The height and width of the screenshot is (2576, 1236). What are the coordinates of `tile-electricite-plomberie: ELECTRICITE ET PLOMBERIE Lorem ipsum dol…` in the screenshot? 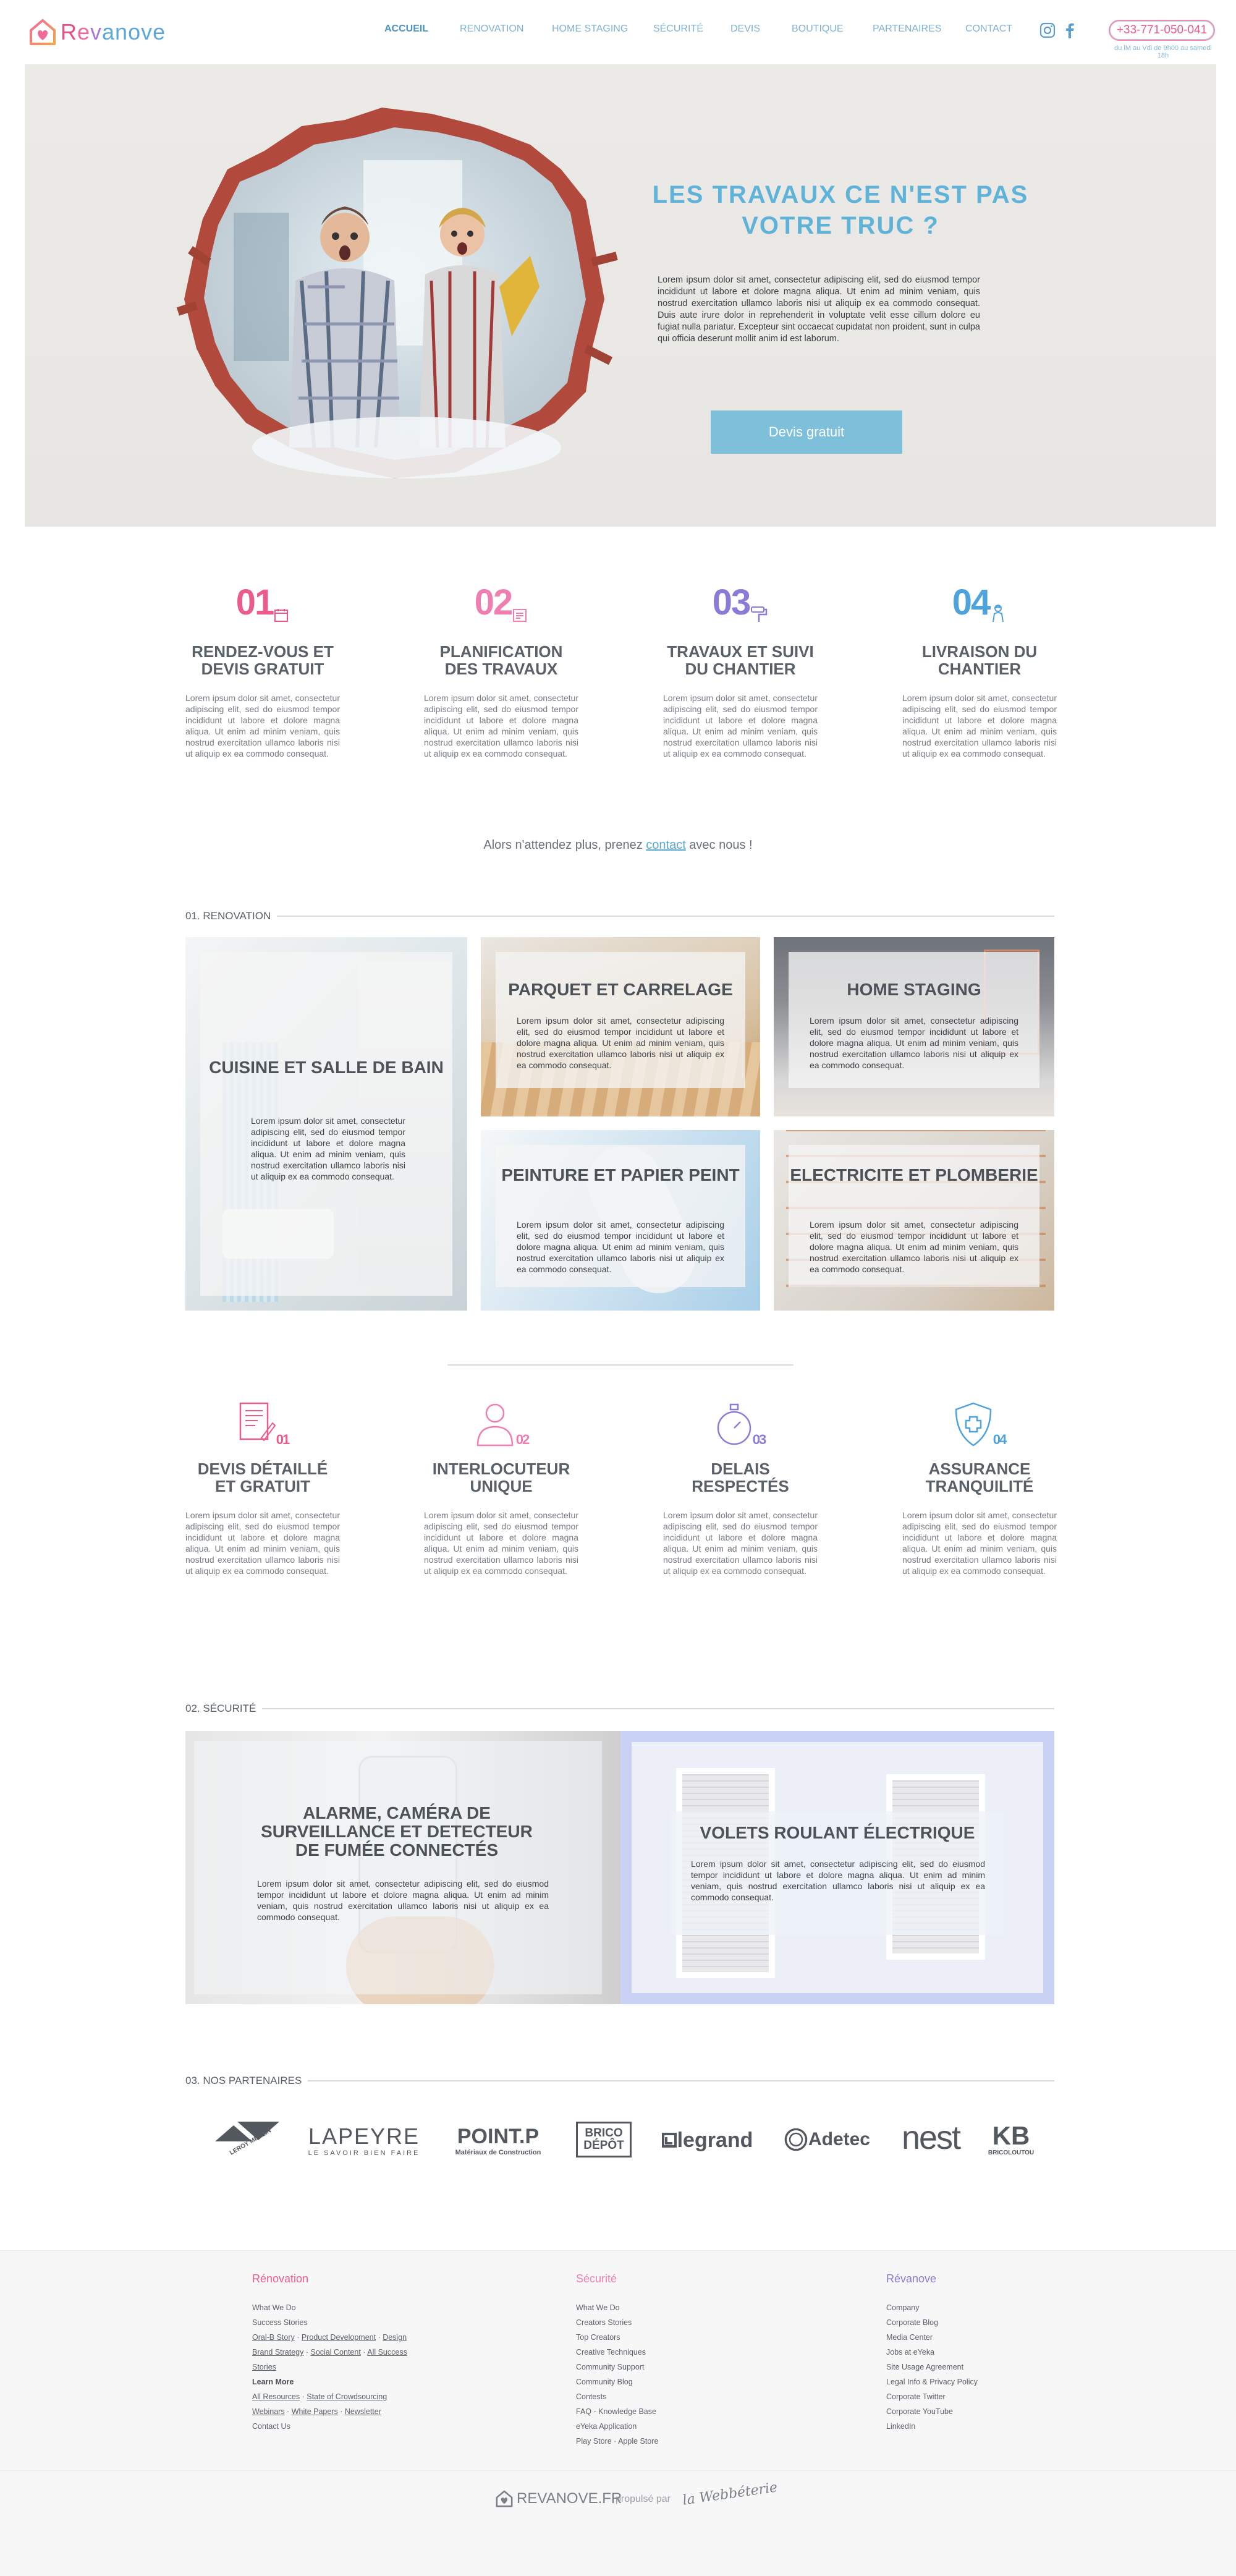 It's located at (914, 1220).